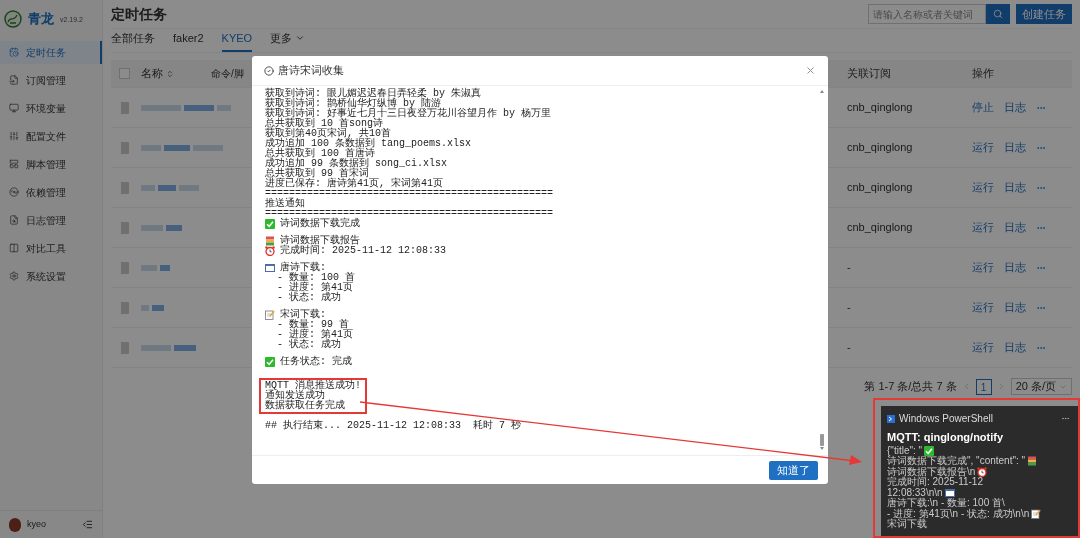 Image resolution: width=1080 pixels, height=538 pixels. What do you see at coordinates (956, 461) in the screenshot?
I see `notification-text: 诗词数据下载完成", "content": "` at bounding box center [956, 461].